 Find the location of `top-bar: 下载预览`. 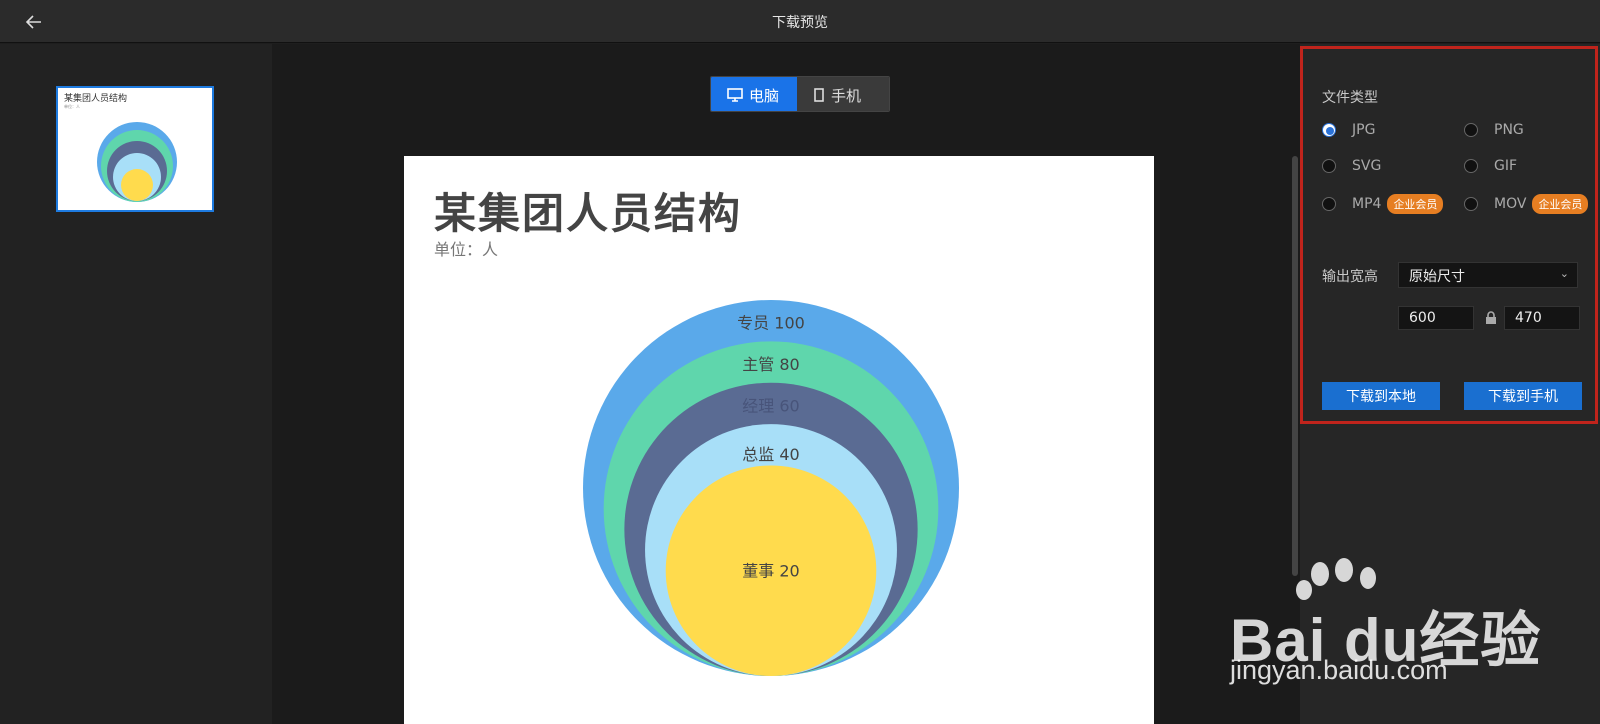

top-bar: 下载预览 is located at coordinates (800, 21).